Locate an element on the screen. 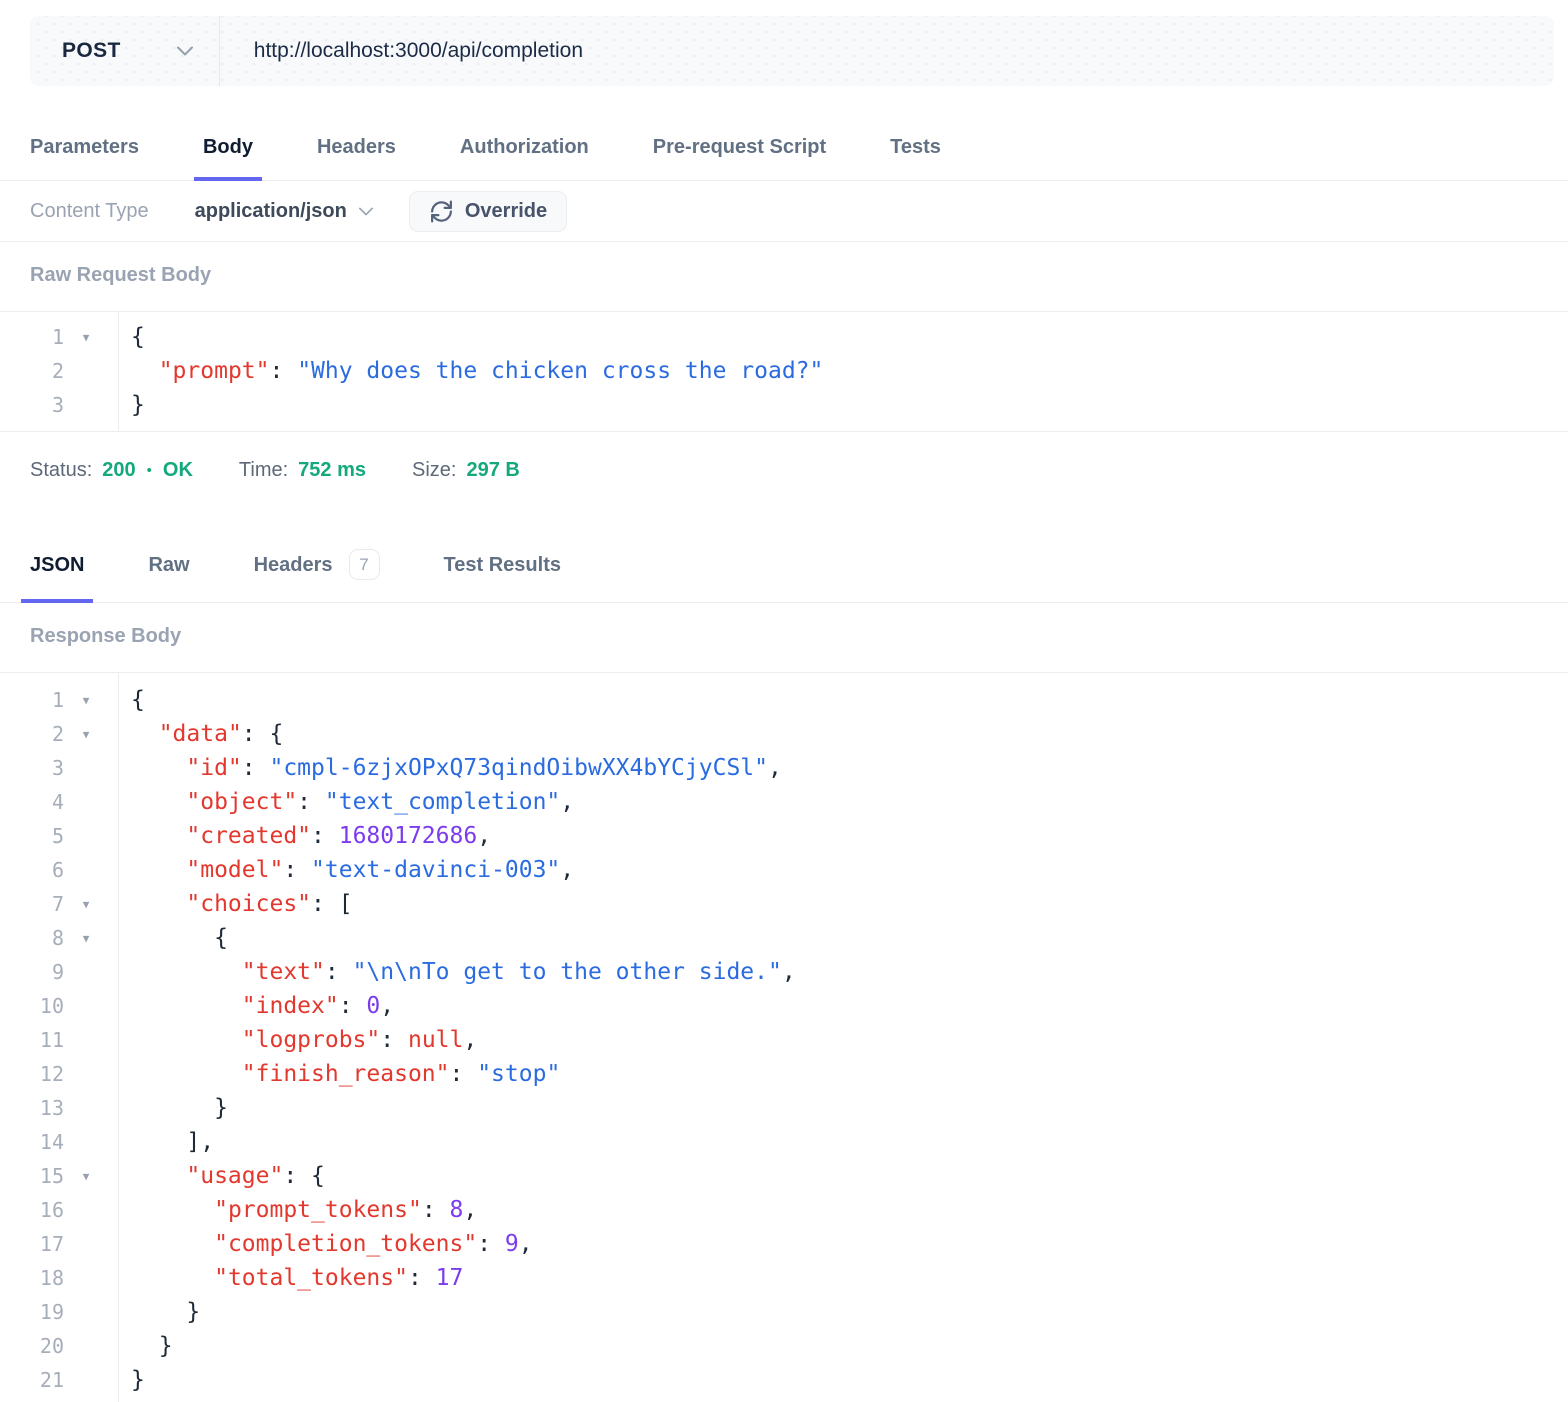  editor-gutter: 3 is located at coordinates (59, 405).